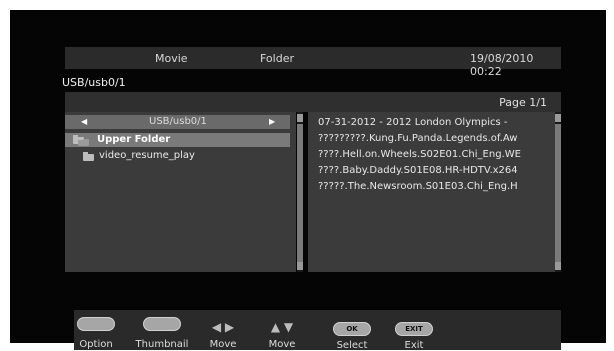  What do you see at coordinates (352, 345) in the screenshot?
I see `select-label: Select` at bounding box center [352, 345].